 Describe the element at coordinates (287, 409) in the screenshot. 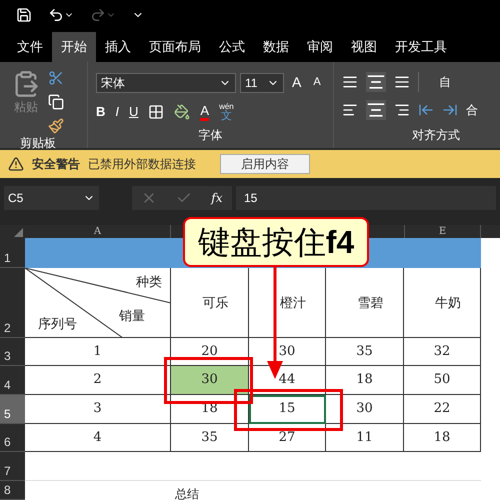

I see `table-cell: 15` at that location.